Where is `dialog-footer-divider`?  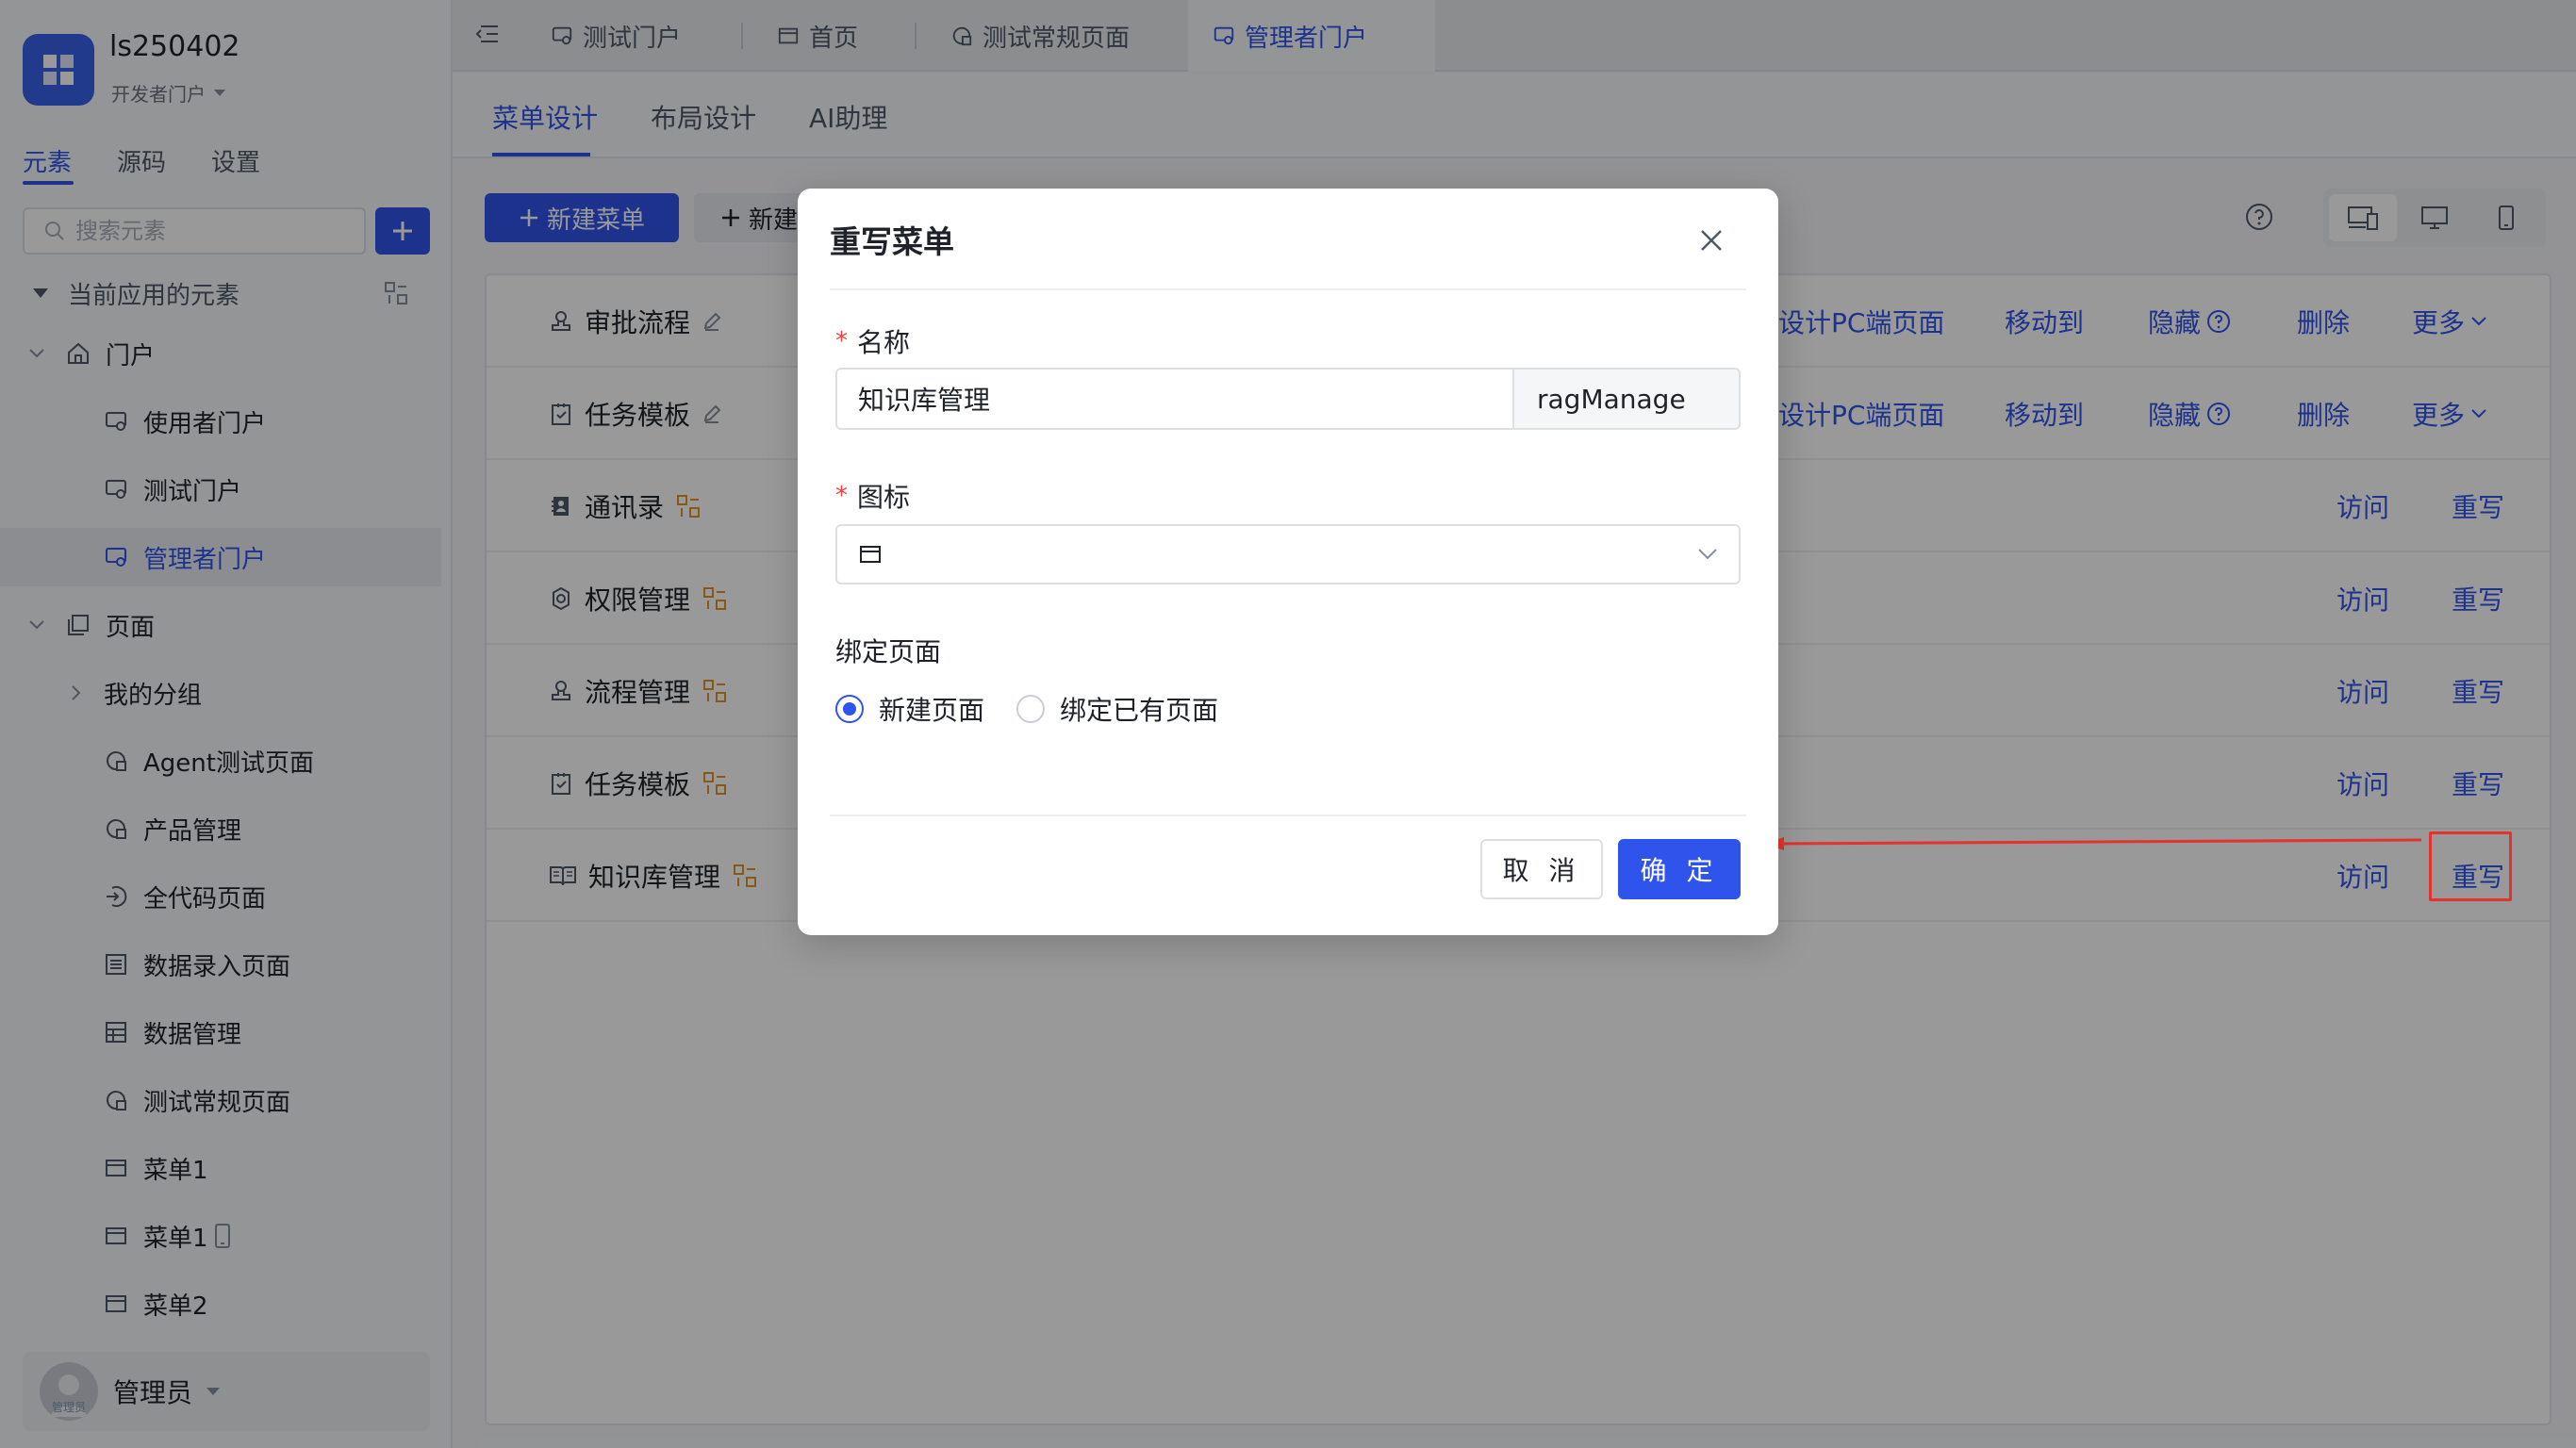
dialog-footer-divider is located at coordinates (1288, 815).